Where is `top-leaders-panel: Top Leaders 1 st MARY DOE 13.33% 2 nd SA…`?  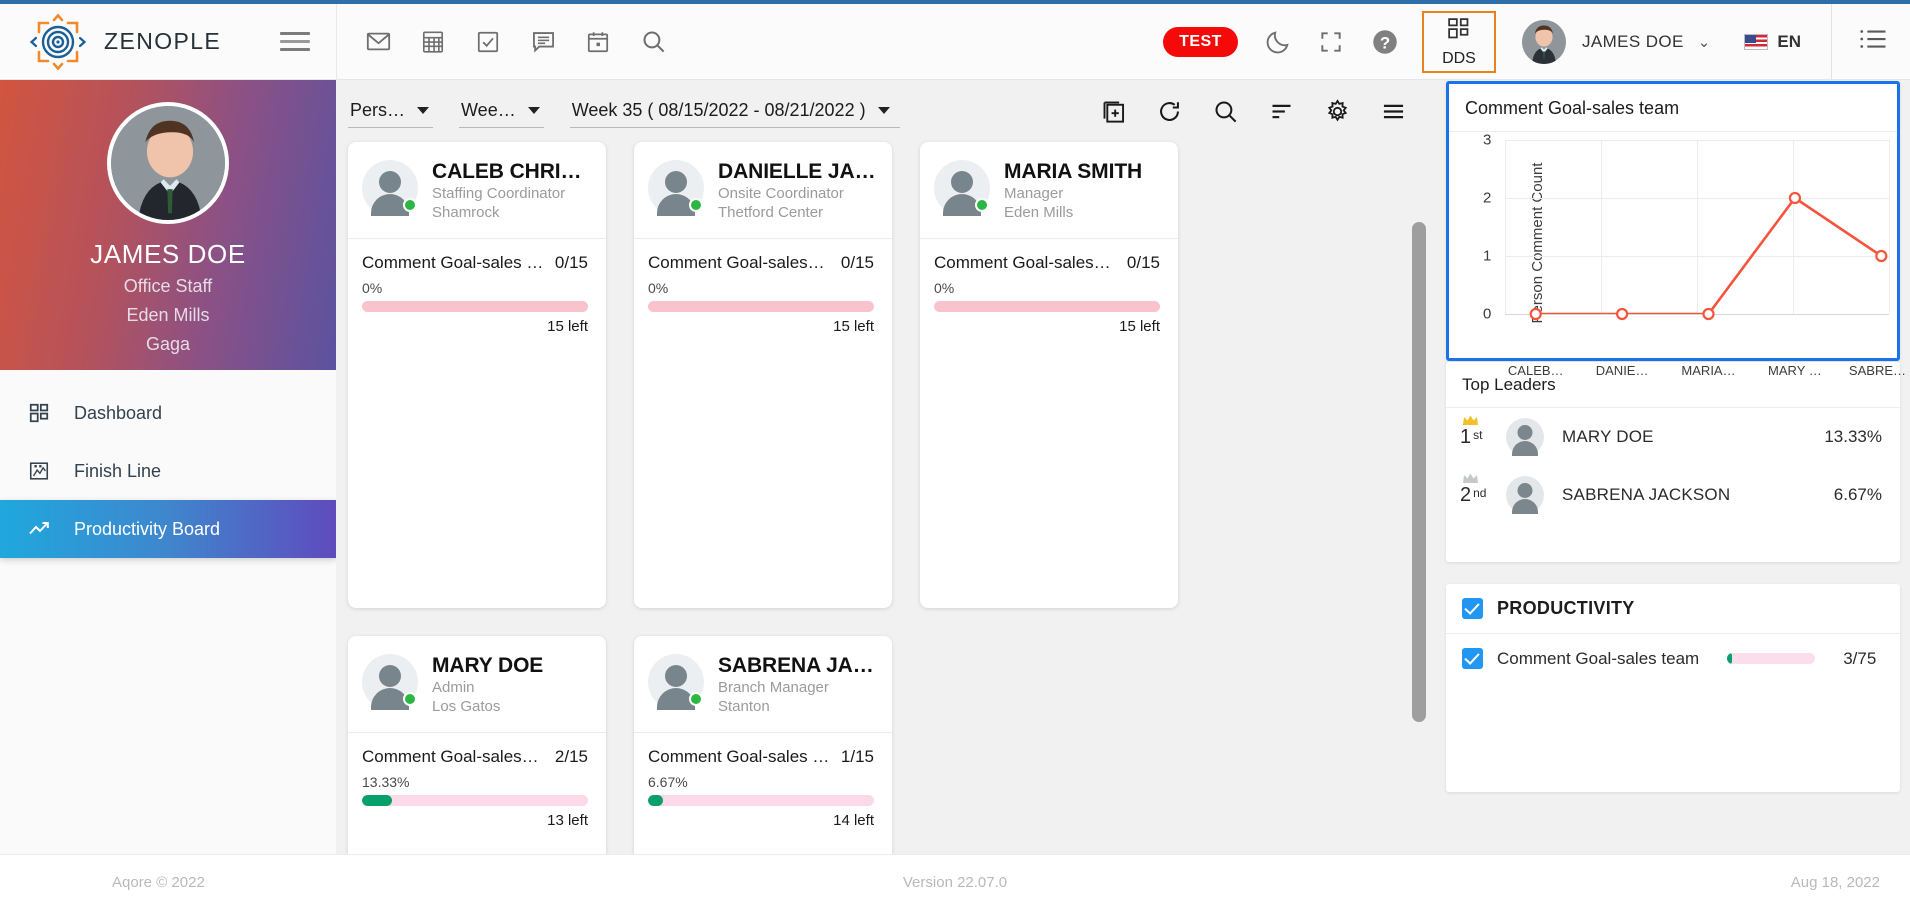 top-leaders-panel: Top Leaders 1 st MARY DOE 13.33% 2 nd SA… is located at coordinates (1673, 462).